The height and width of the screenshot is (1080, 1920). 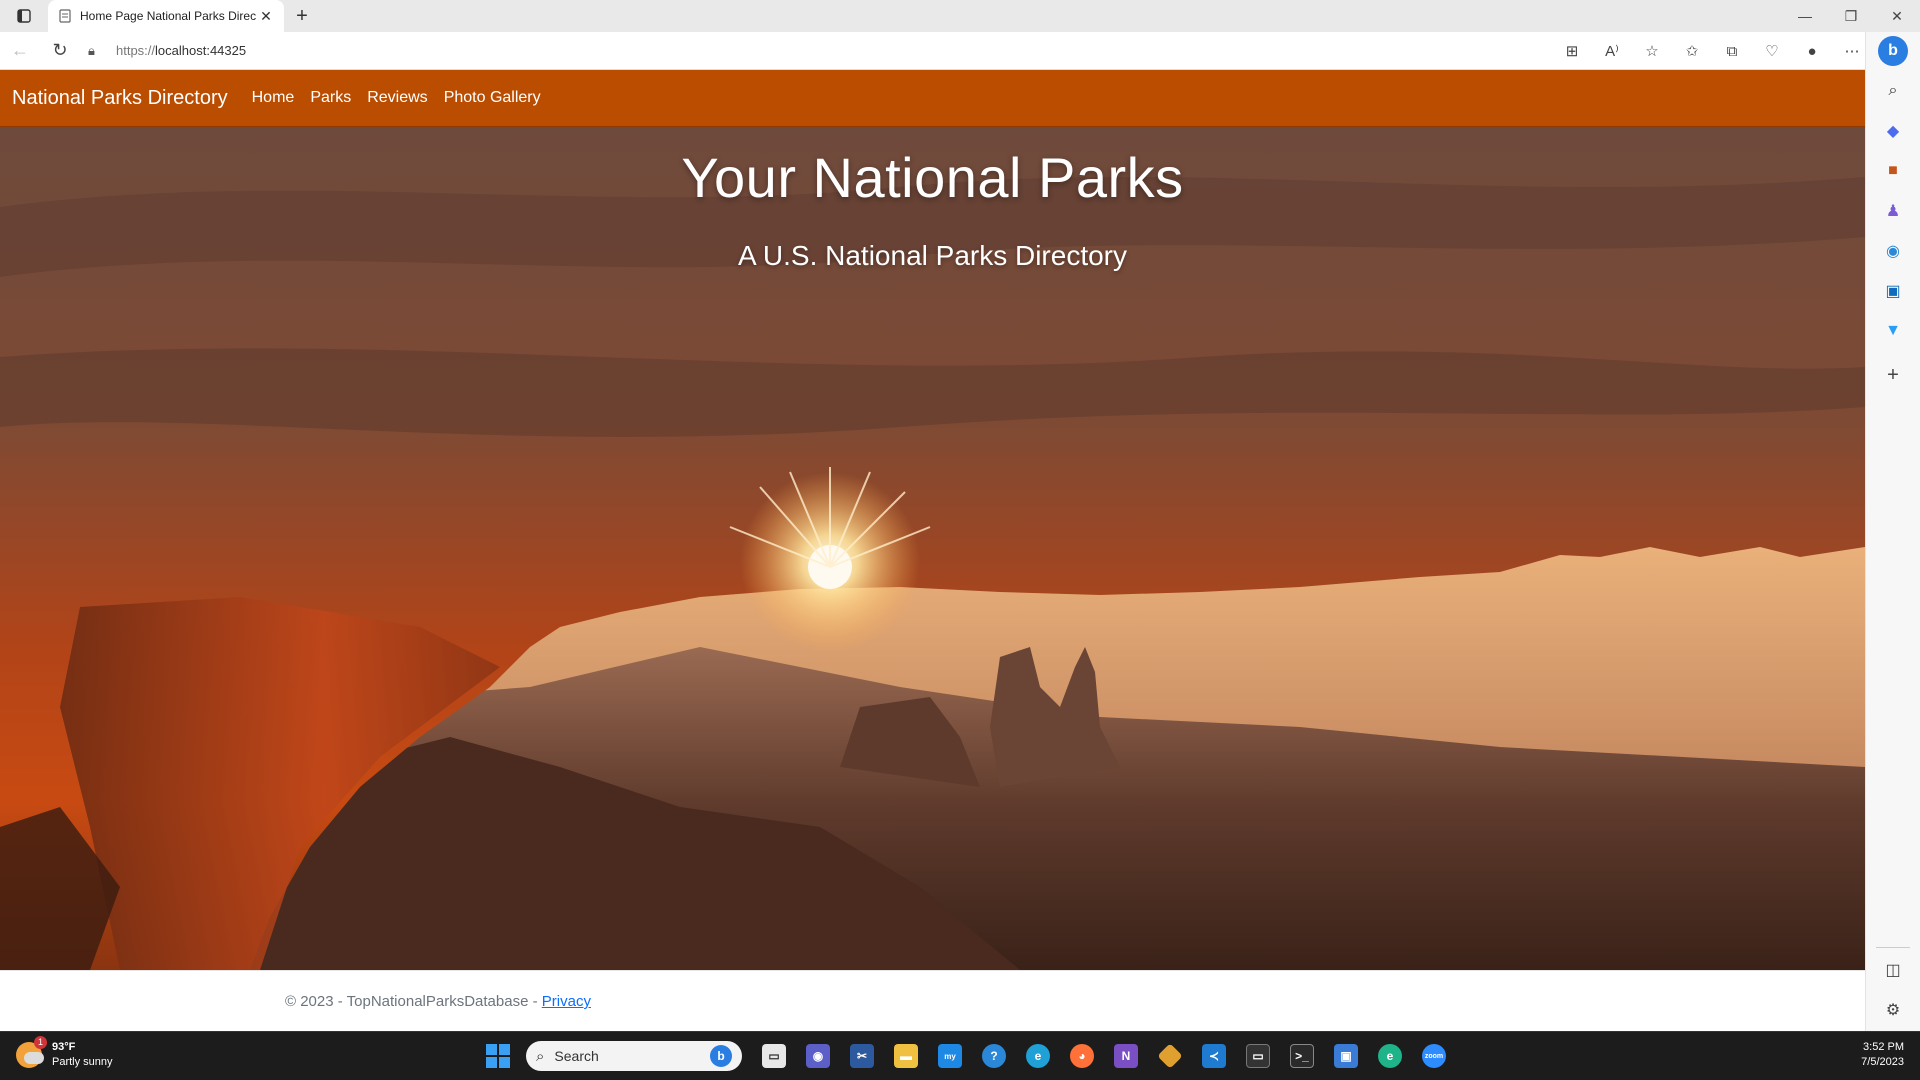 I want to click on visual-studio-button: N, so click(x=1126, y=1056).